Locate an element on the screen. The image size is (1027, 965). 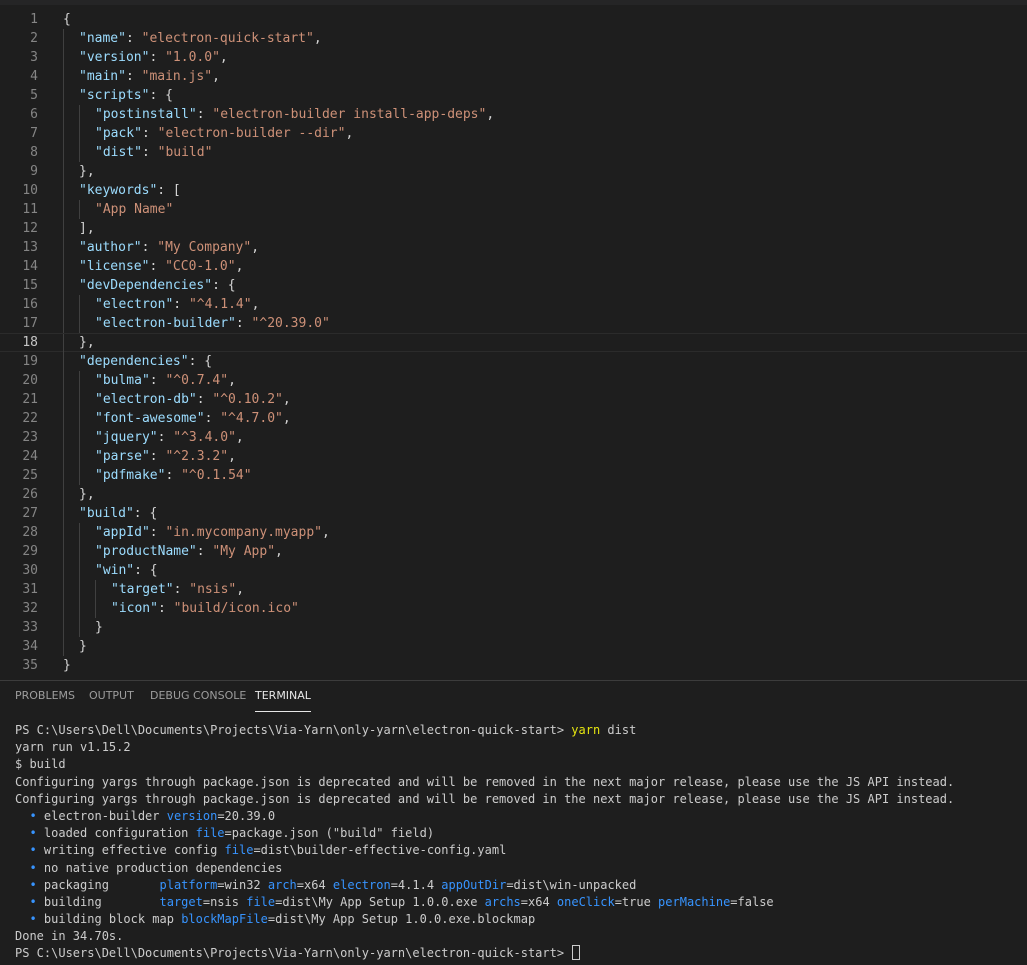
line-number: 23 is located at coordinates (30, 437).